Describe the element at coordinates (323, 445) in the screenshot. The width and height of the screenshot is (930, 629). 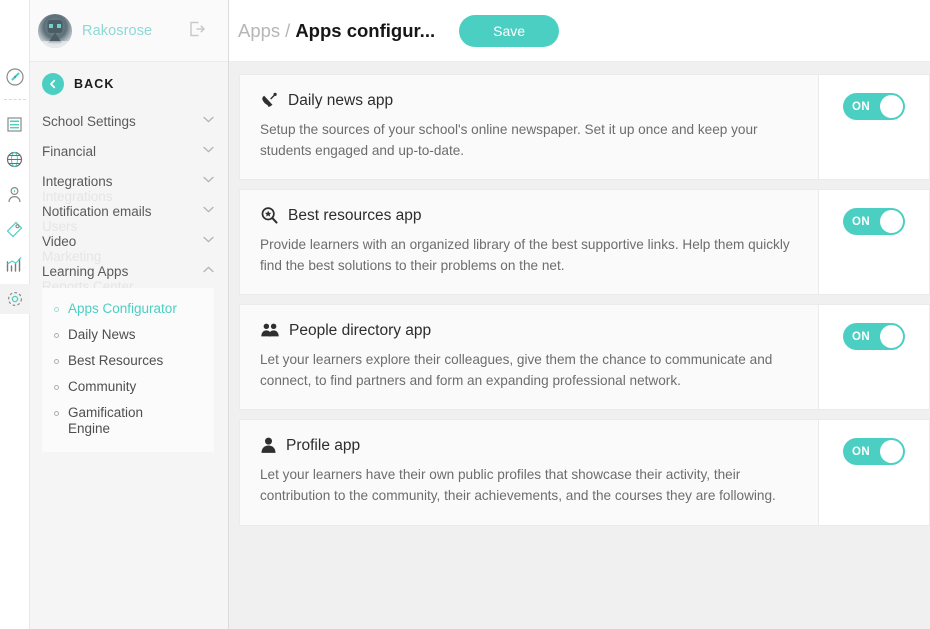
I see `app-title: Profile app` at that location.